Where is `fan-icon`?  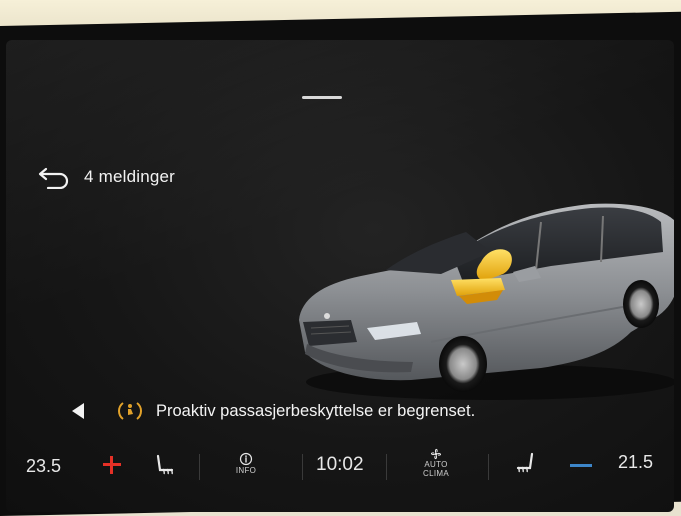
fan-icon is located at coordinates (436, 454).